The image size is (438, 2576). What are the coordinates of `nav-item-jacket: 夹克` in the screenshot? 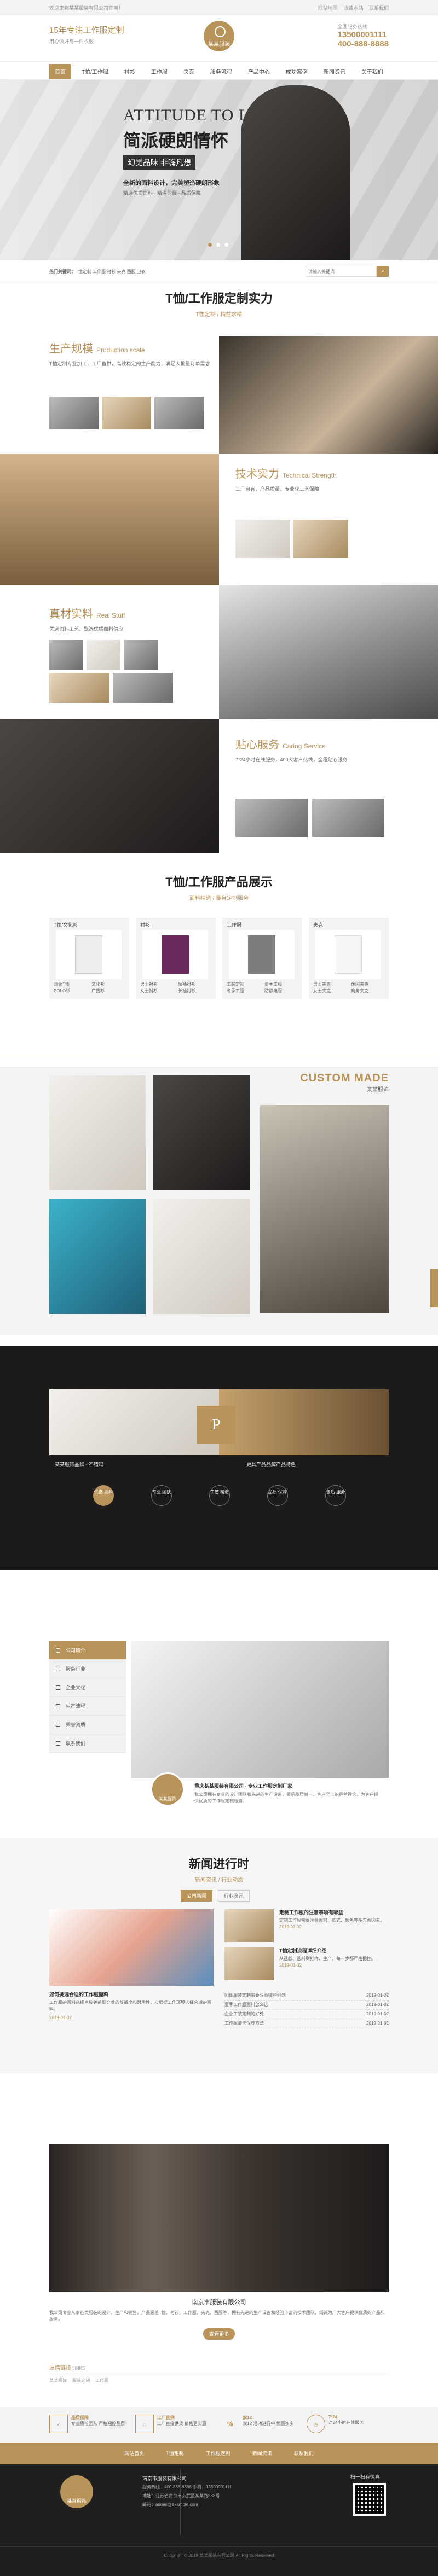 It's located at (189, 72).